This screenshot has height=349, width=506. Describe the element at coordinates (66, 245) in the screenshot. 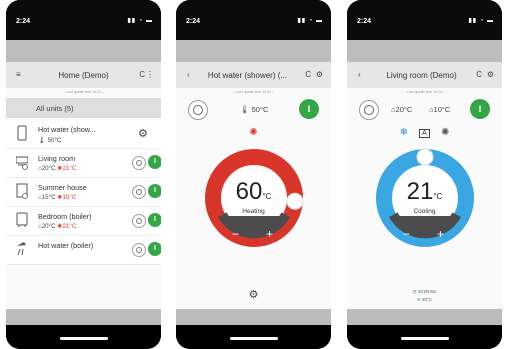

I see `unit-name: Hot water (boiler)` at that location.